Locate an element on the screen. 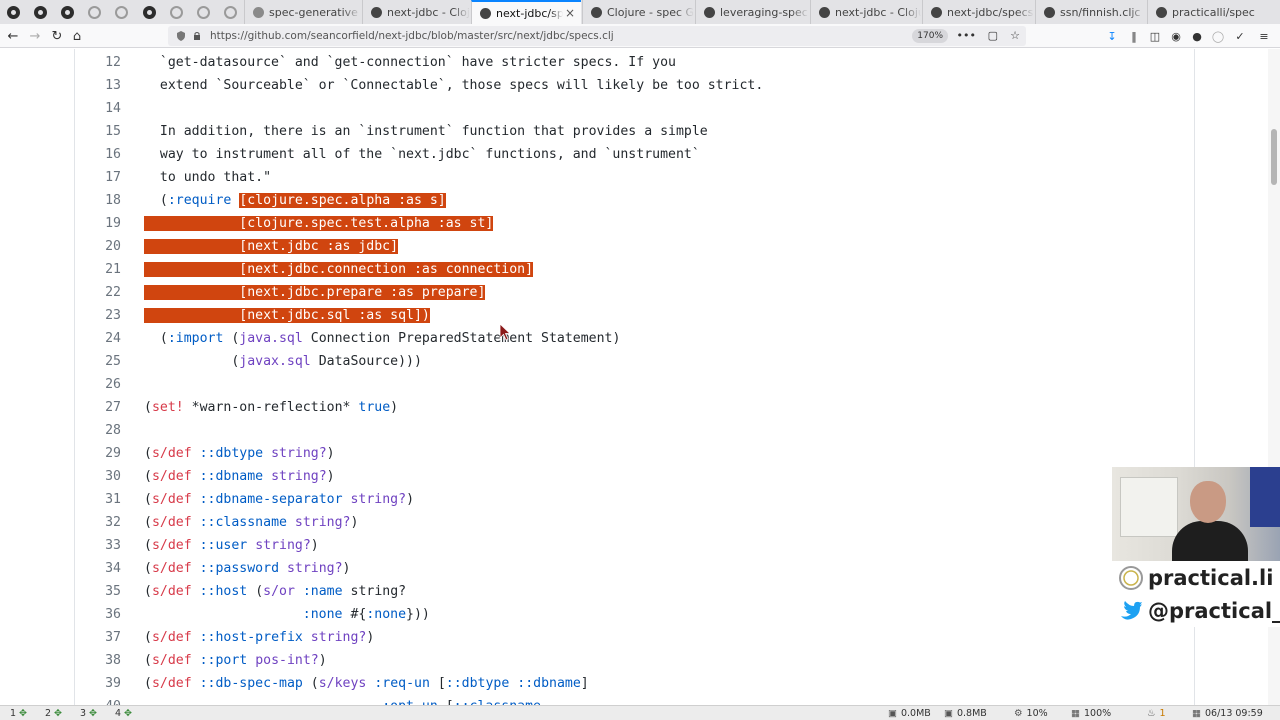 The height and width of the screenshot is (720, 1280). line-number: 30 is located at coordinates (98, 476).